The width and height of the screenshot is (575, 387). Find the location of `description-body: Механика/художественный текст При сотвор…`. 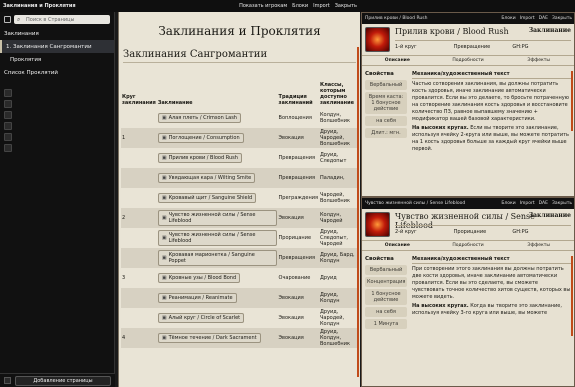

description-body: Механика/художественный текст При сотвор… is located at coordinates (491, 287).